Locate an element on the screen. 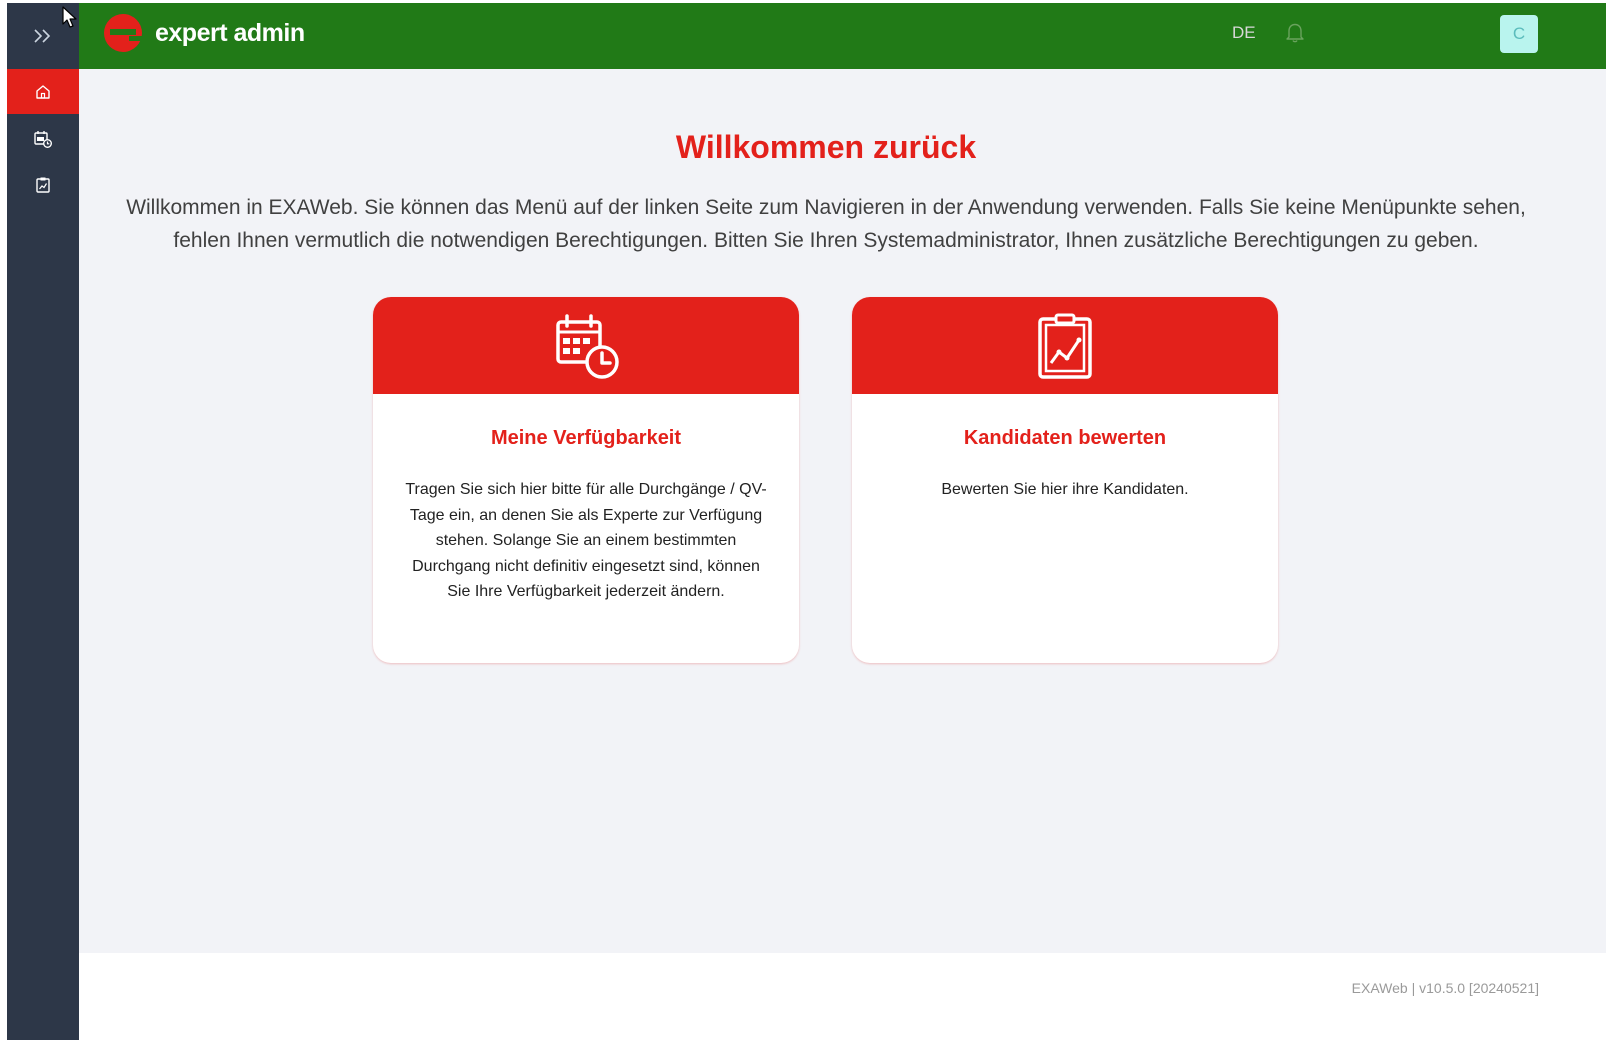  sidebar-item-availability is located at coordinates (43, 138).